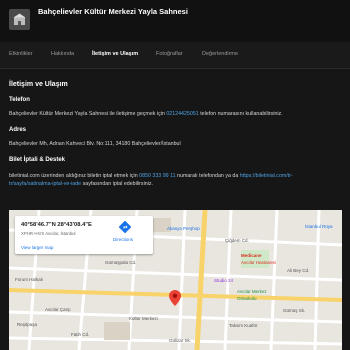 This screenshot has width=350, height=350. I want to click on map-label: Avcılar Çarşı, so click(58, 309).